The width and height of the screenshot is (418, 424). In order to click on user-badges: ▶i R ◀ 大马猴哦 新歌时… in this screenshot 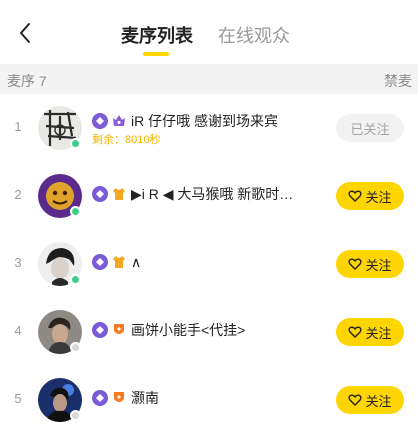, I will do `click(192, 194)`.